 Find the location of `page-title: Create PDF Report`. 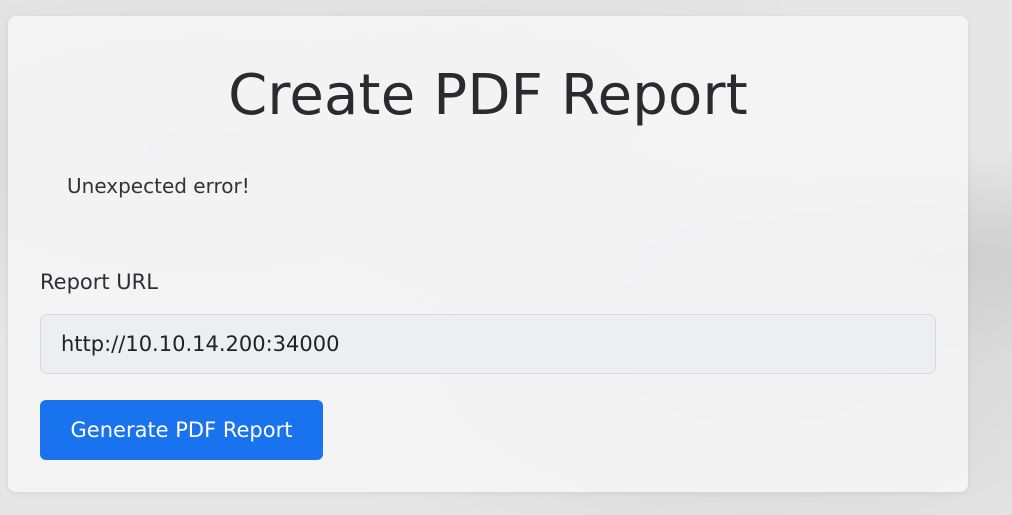

page-title: Create PDF Report is located at coordinates (488, 95).